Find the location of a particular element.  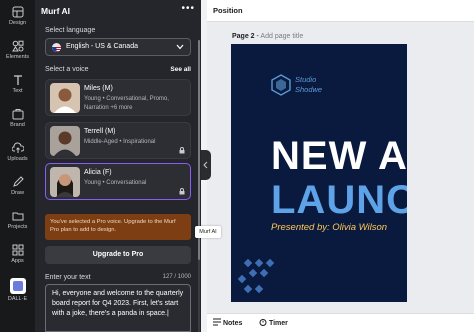

voice-name: Miles (M) is located at coordinates (98, 88).